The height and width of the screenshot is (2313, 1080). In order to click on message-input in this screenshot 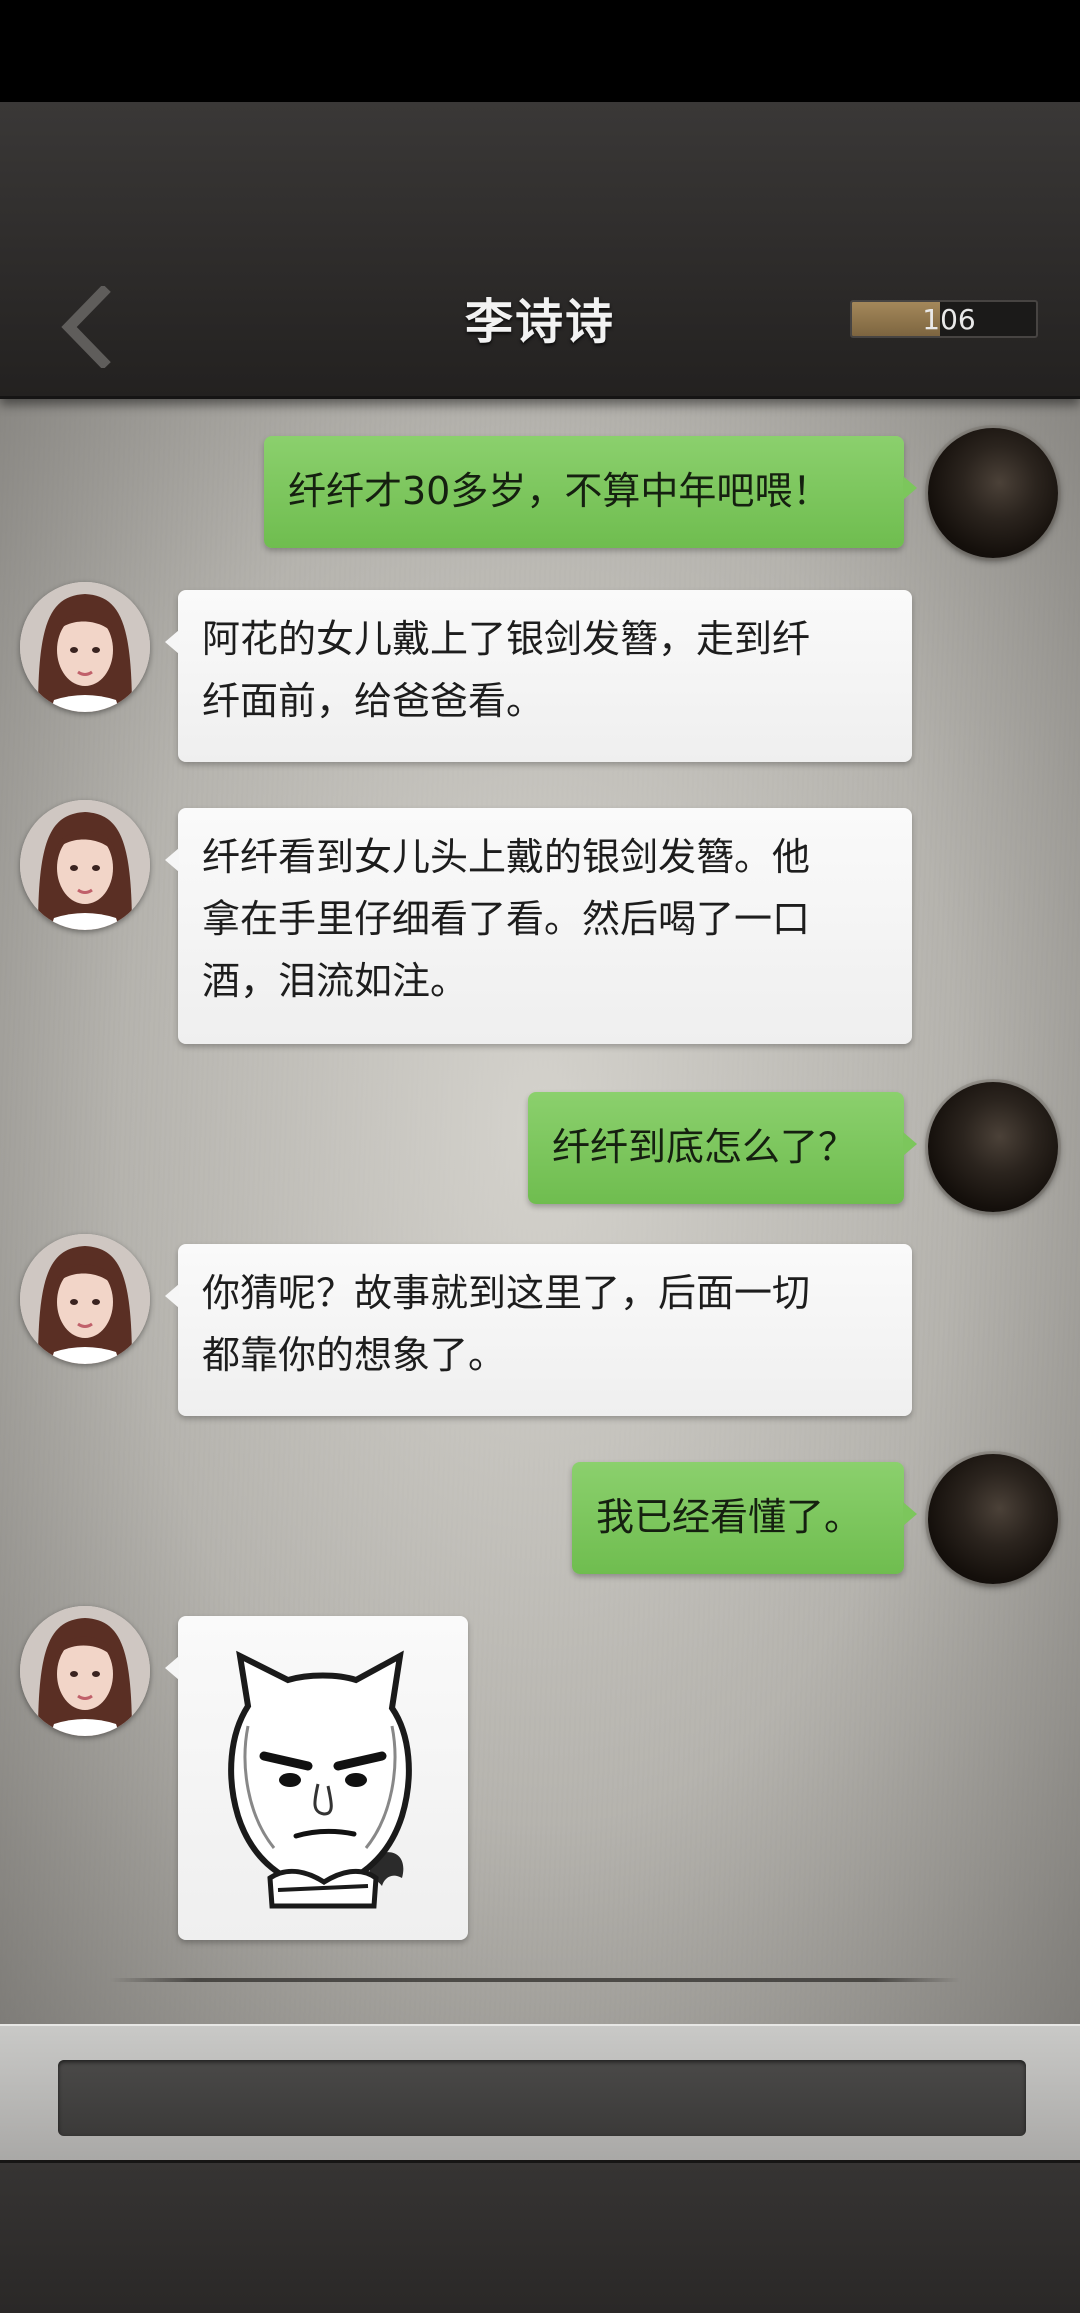, I will do `click(542, 2098)`.